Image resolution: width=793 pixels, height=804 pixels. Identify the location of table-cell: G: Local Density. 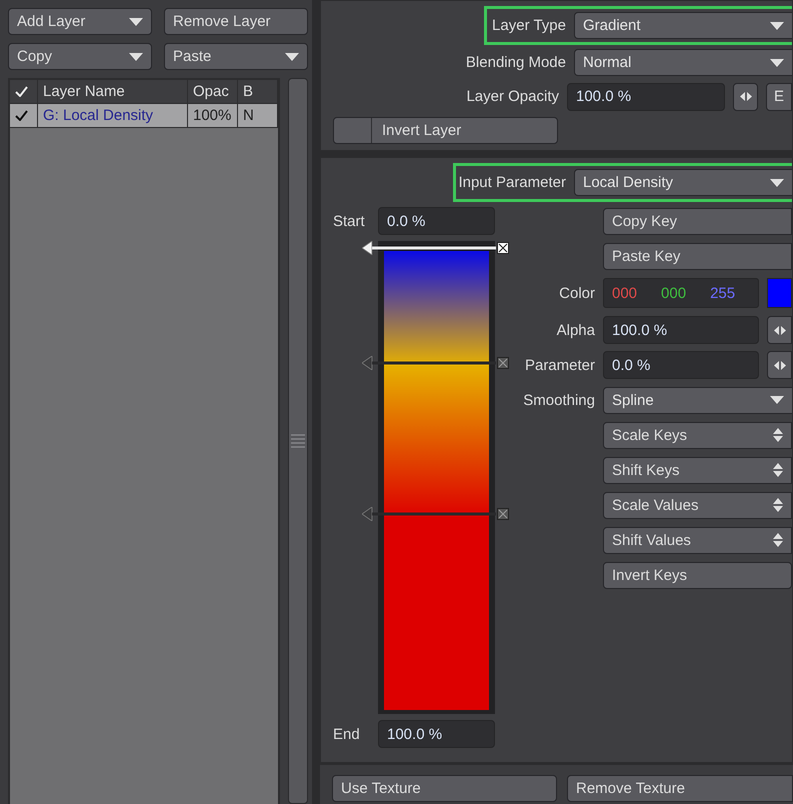
(113, 115).